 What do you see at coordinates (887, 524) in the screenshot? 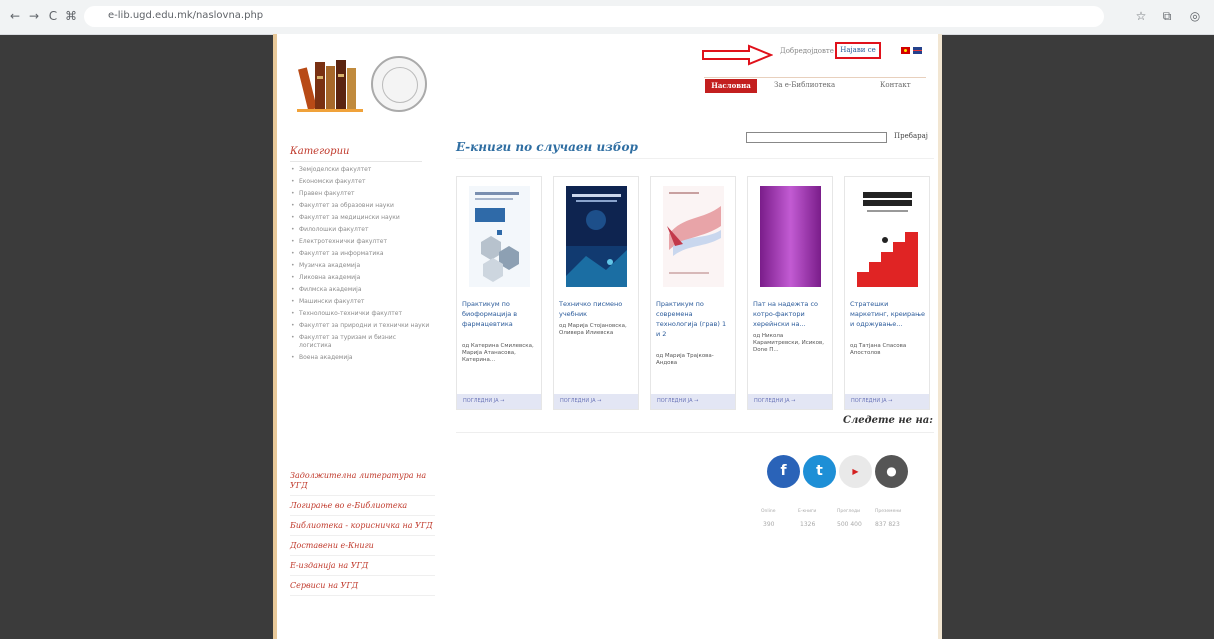
I see `stat-value: 837 823` at bounding box center [887, 524].